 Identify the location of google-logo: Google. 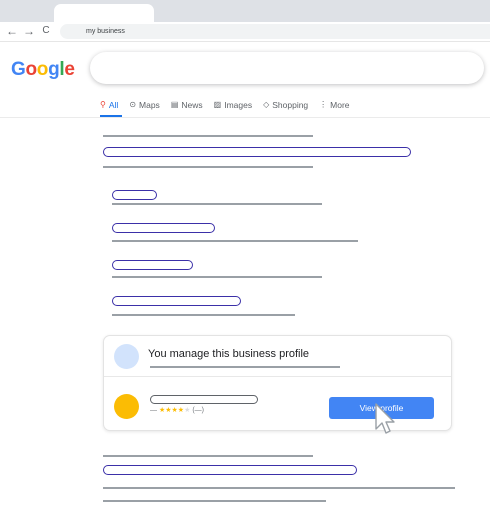
(43, 70).